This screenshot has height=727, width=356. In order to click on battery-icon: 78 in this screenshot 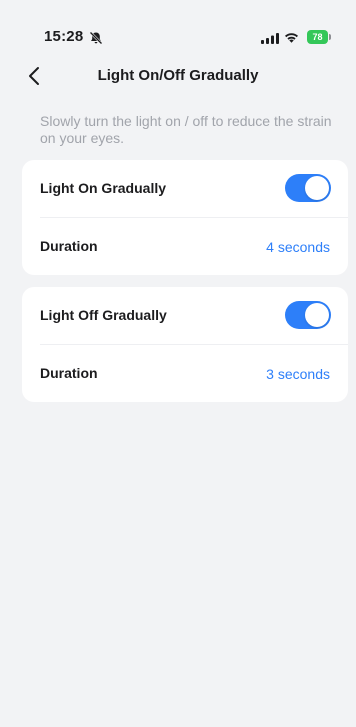, I will do `click(317, 37)`.